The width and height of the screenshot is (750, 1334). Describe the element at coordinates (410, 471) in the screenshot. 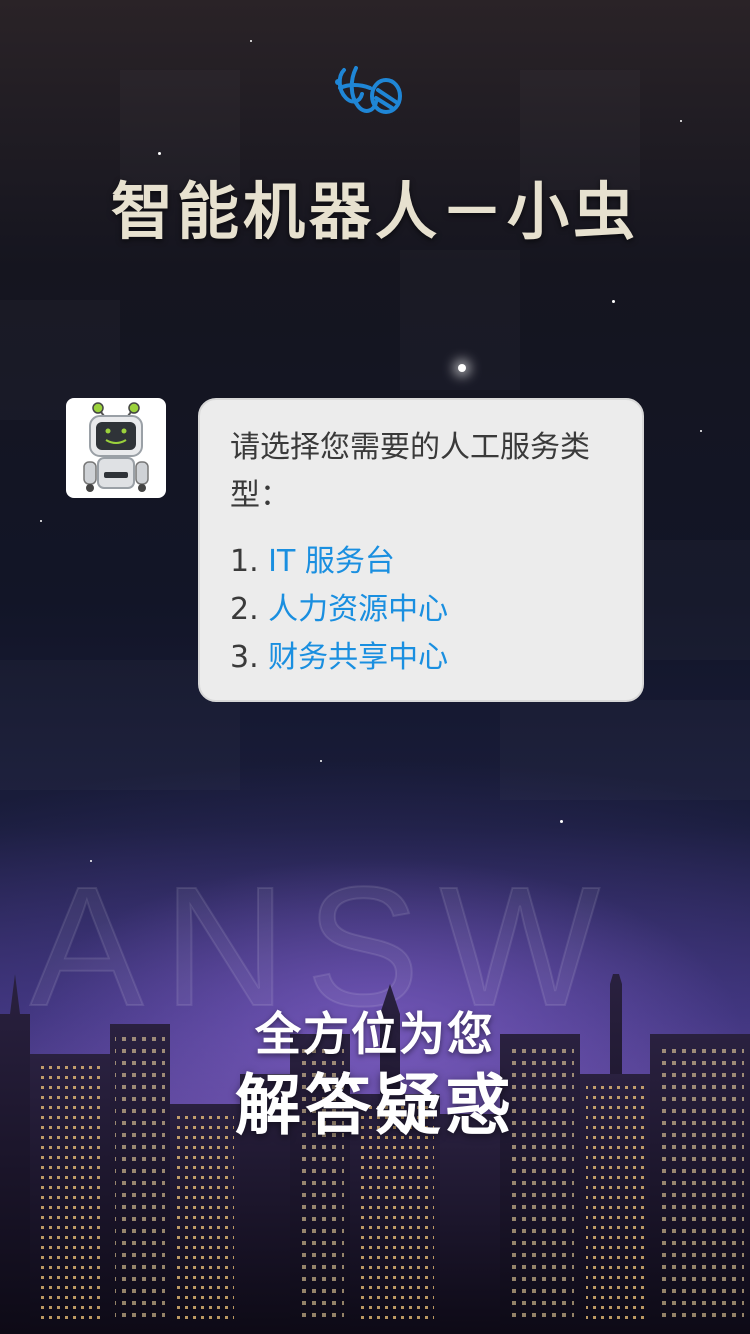

I see `chat-prompt: 请选择您需要的人工服务类型：` at that location.